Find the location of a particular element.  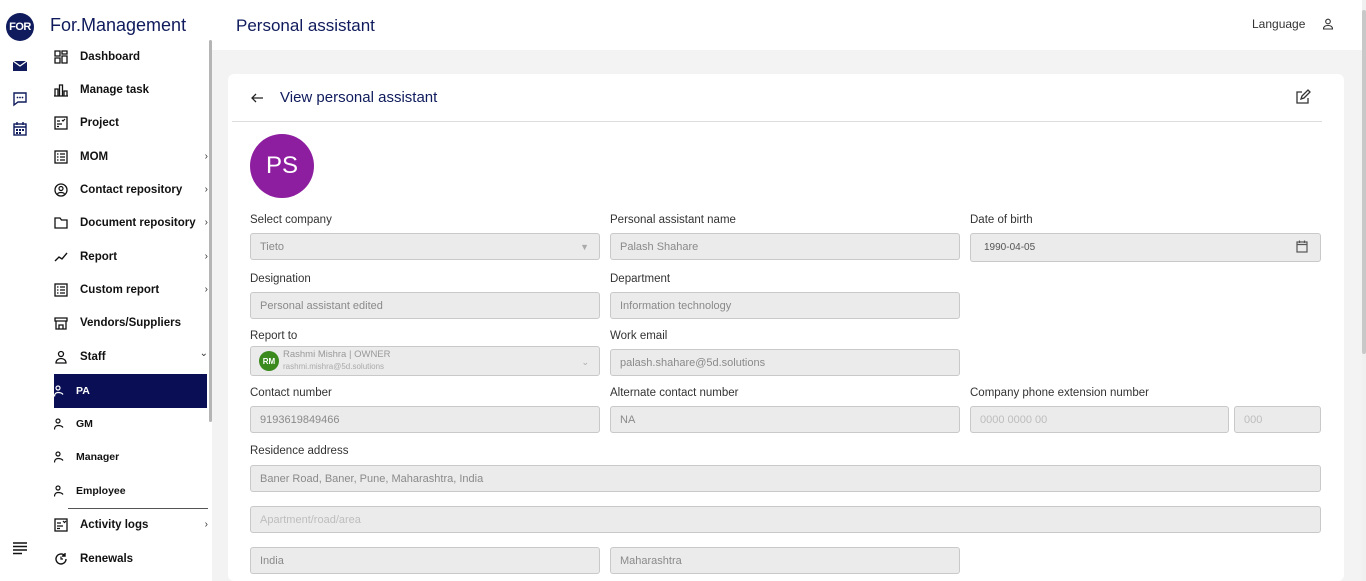

sidebar-item-dashboard: Dashboard is located at coordinates (126, 57).